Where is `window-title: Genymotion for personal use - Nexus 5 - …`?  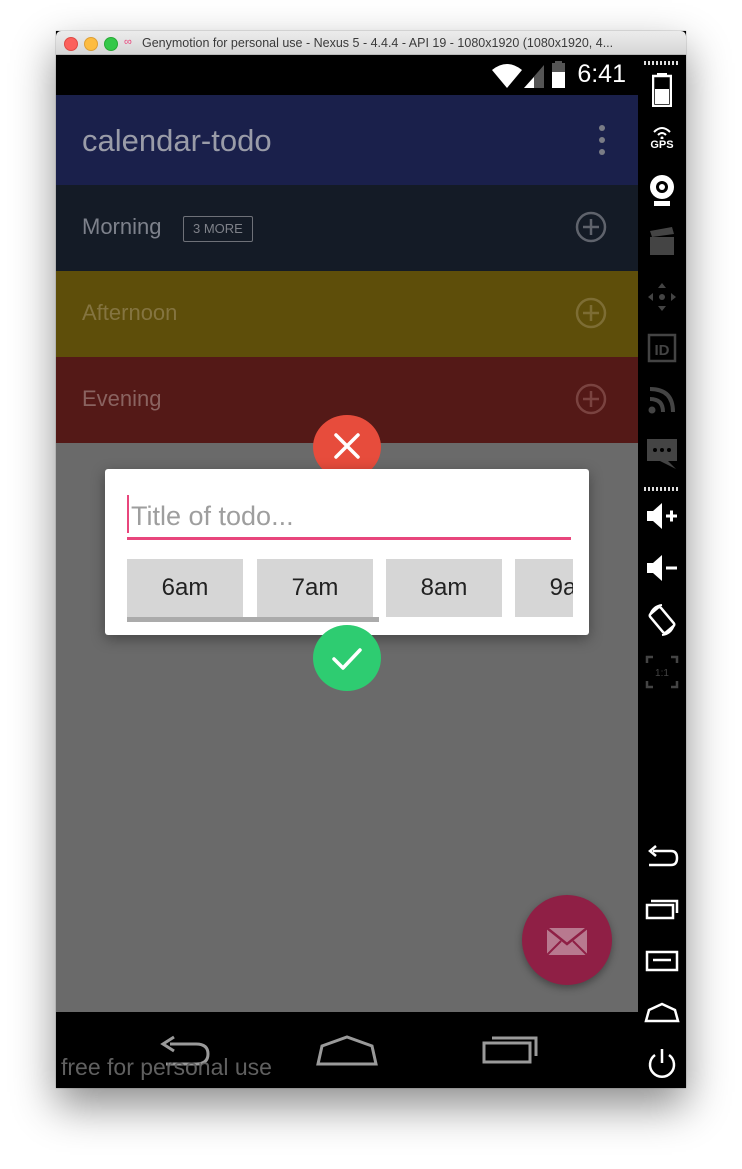
window-title: Genymotion for personal use - Nexus 5 - … is located at coordinates (378, 43).